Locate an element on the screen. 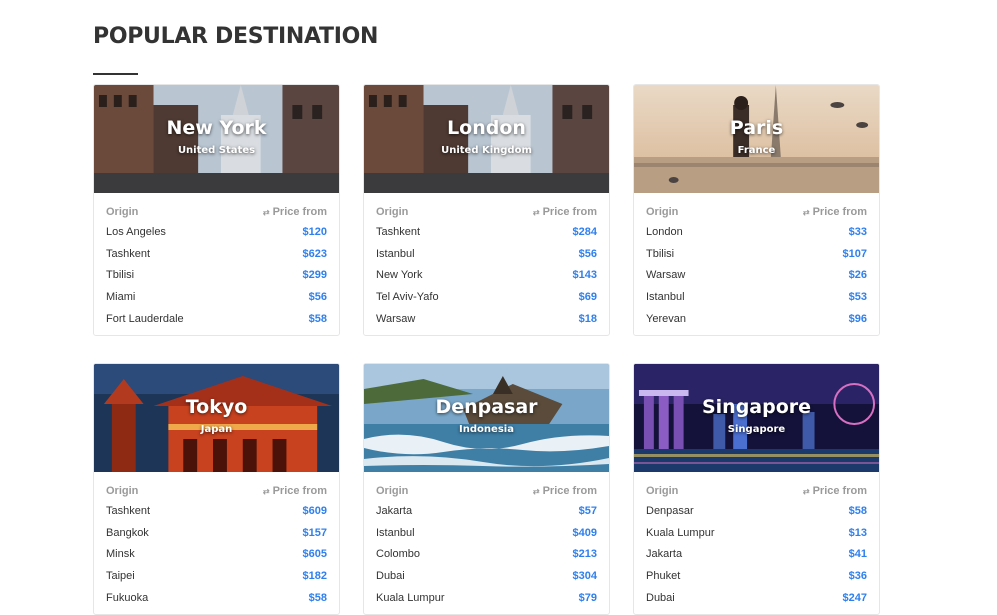  table-row: Dubai $247 is located at coordinates (756, 598).